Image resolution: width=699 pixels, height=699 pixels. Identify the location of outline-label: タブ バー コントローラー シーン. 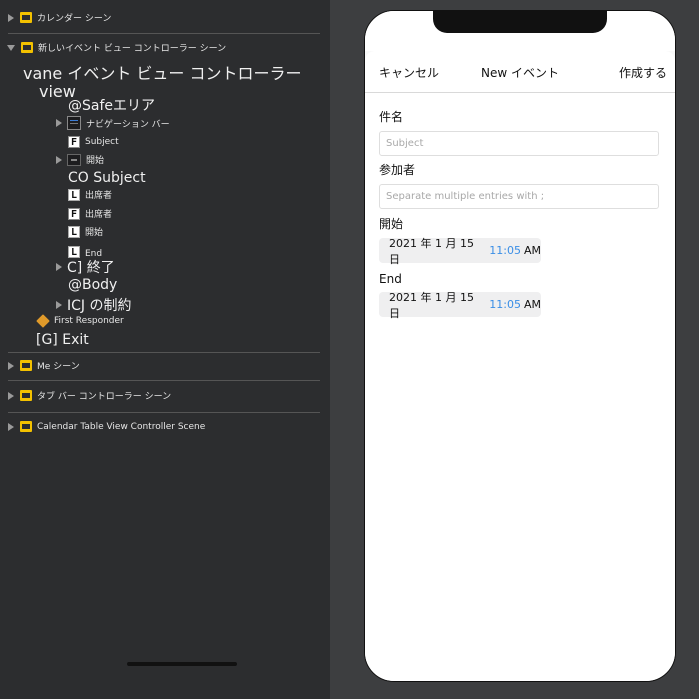
(104, 397).